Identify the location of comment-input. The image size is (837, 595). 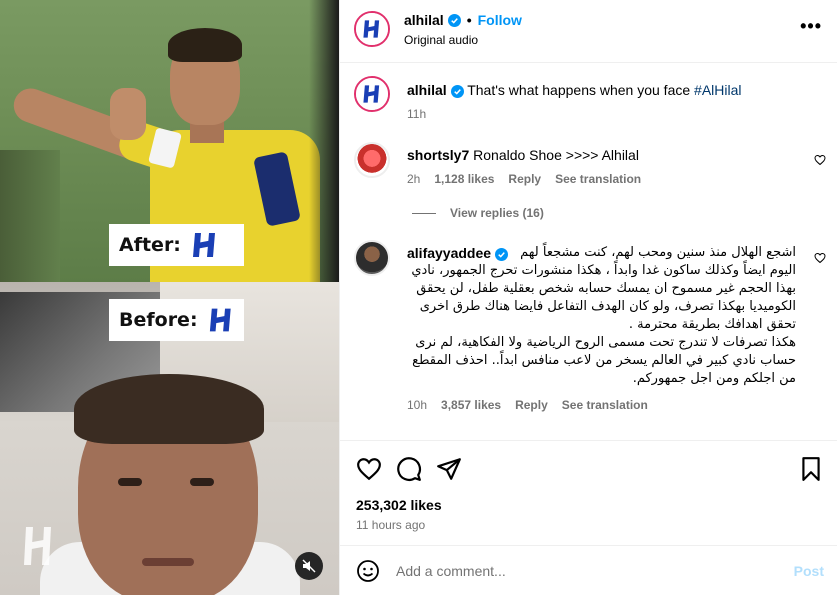
(586, 571).